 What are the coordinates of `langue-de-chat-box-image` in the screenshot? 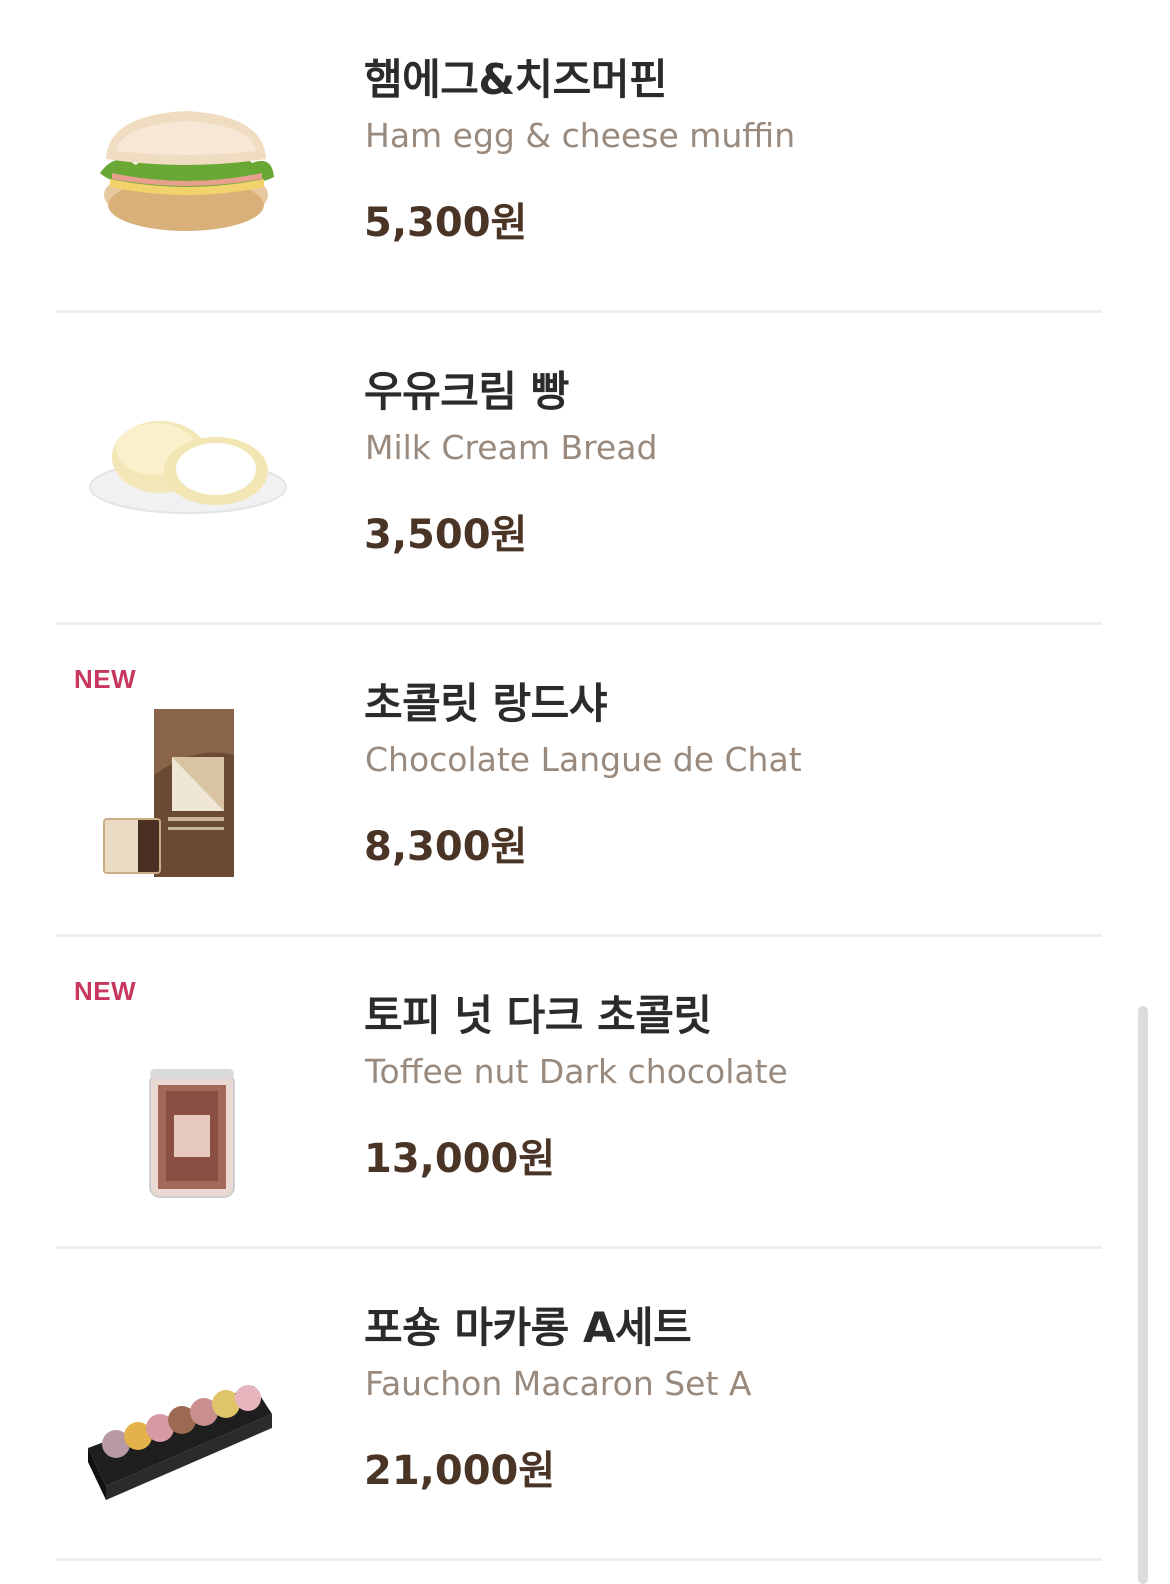 It's located at (186, 805).